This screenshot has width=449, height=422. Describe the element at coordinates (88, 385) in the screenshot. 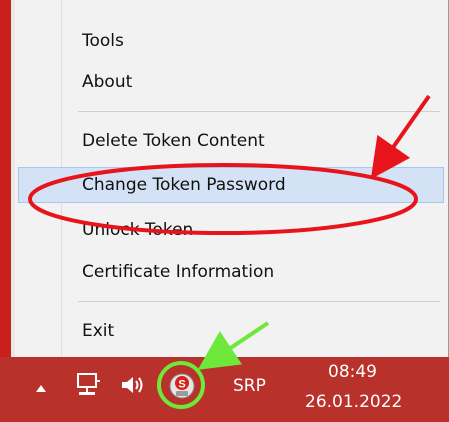

I see `network-icon` at that location.